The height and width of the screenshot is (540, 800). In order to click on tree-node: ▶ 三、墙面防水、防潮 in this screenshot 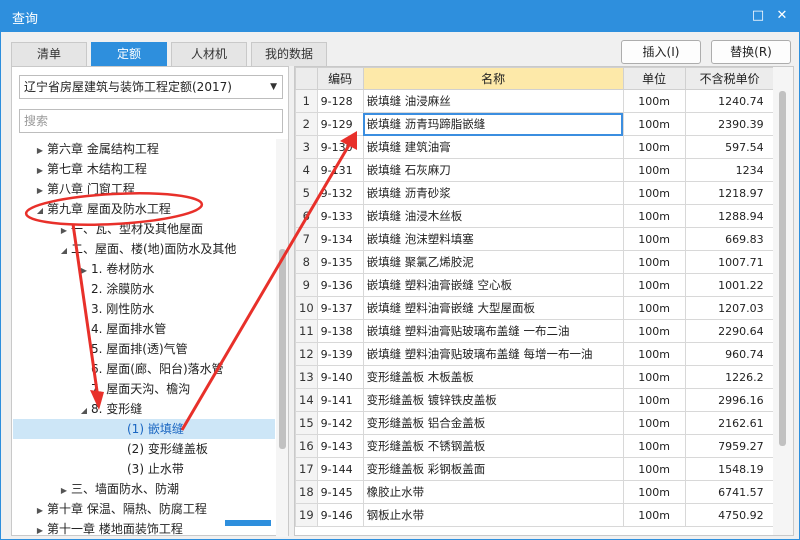, I will do `click(144, 489)`.